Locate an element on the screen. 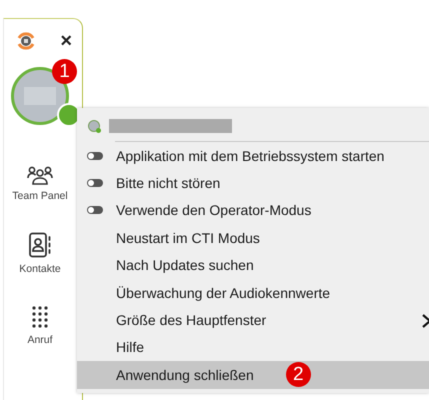  menu-item: Anwendung schließen 2 is located at coordinates (253, 375).